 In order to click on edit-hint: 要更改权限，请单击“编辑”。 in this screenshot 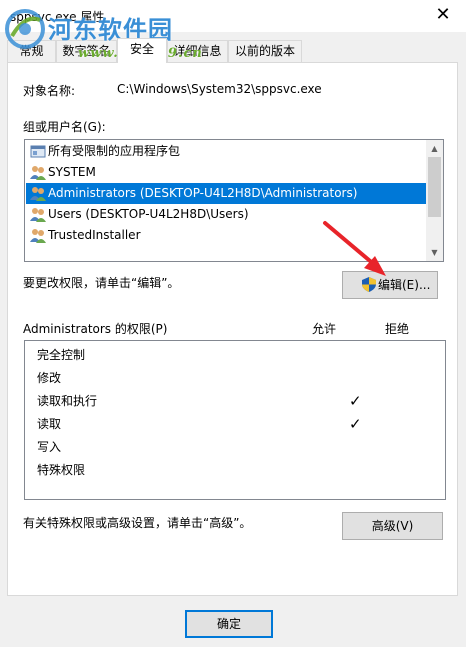, I will do `click(101, 283)`.